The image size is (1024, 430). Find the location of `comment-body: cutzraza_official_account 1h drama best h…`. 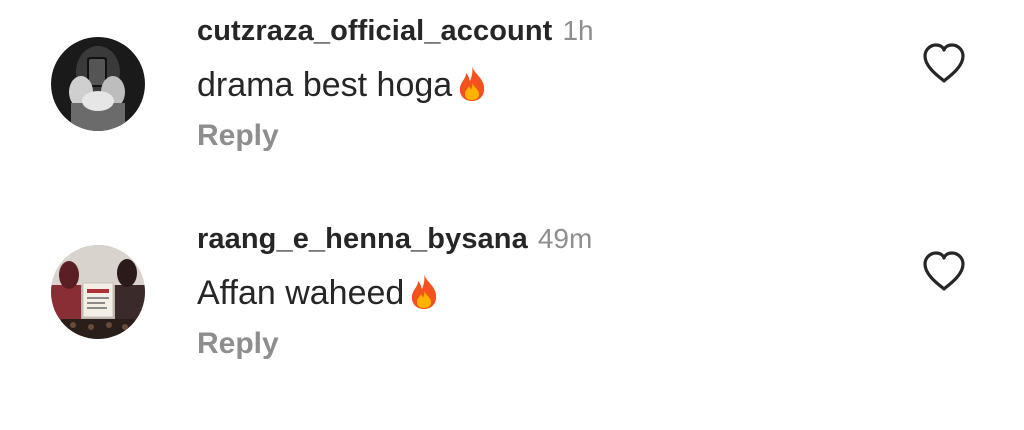

comment-body: cutzraza_official_account 1h drama best h… is located at coordinates (395, 83).